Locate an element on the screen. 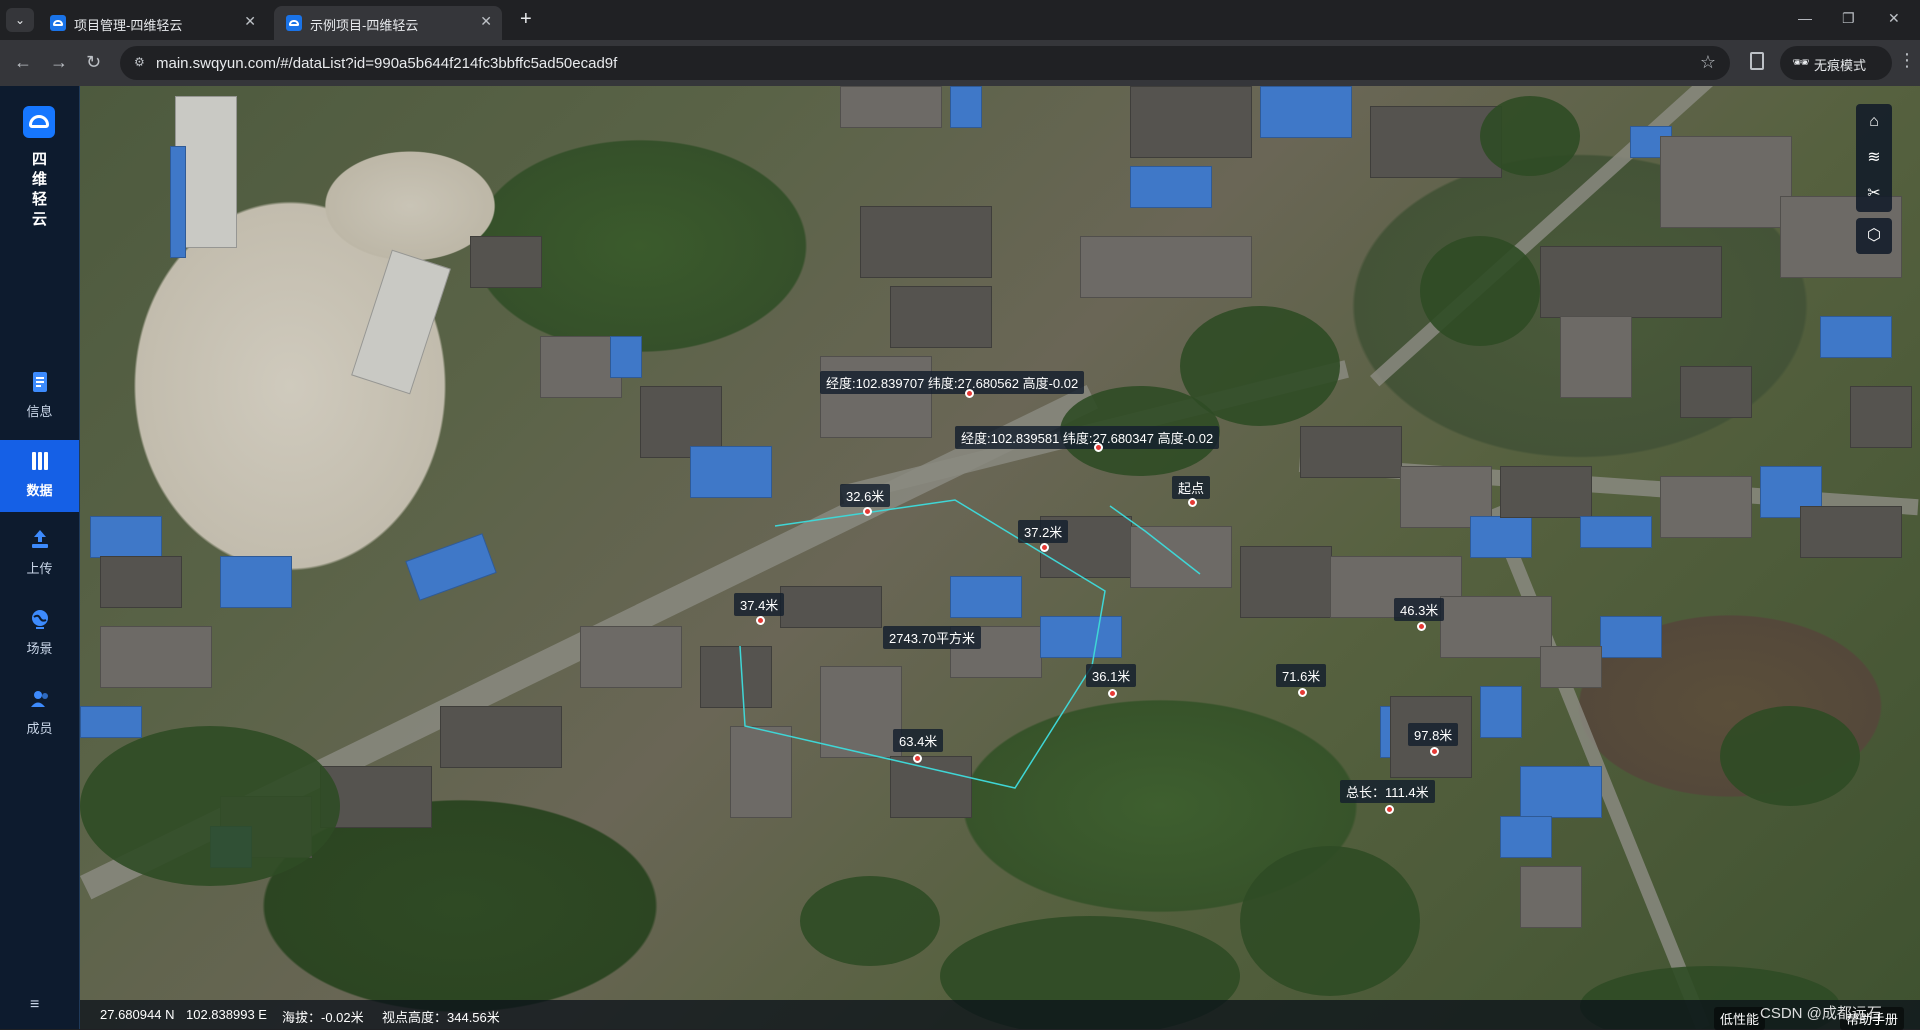 The width and height of the screenshot is (1920, 1030). reload-button: ↻ is located at coordinates (93, 62).